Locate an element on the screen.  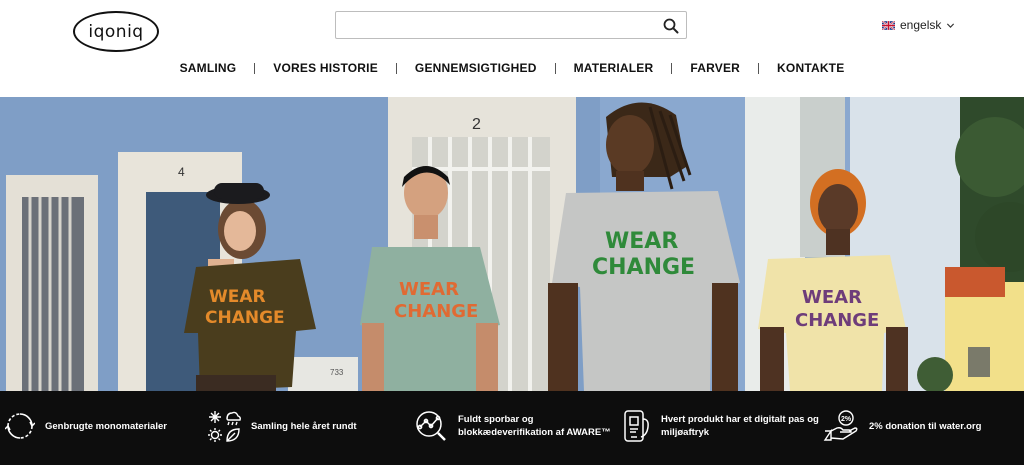
search-bar is located at coordinates (511, 25).